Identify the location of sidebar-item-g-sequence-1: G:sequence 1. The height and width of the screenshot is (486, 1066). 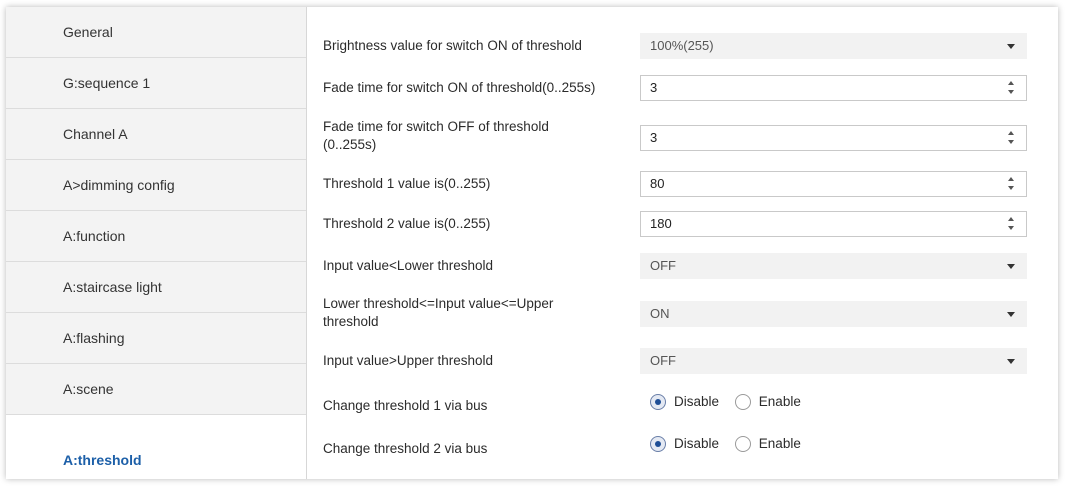
(156, 83).